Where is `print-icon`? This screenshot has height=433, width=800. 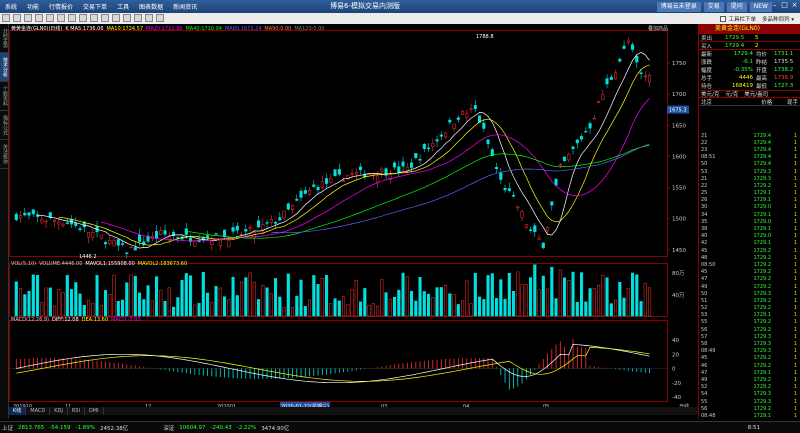 print-icon is located at coordinates (138, 18).